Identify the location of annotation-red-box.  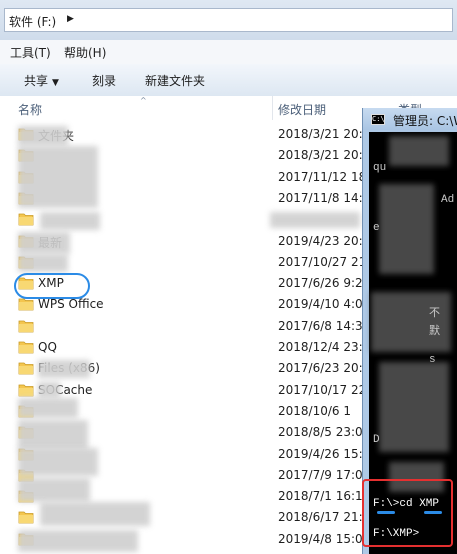
(407, 513).